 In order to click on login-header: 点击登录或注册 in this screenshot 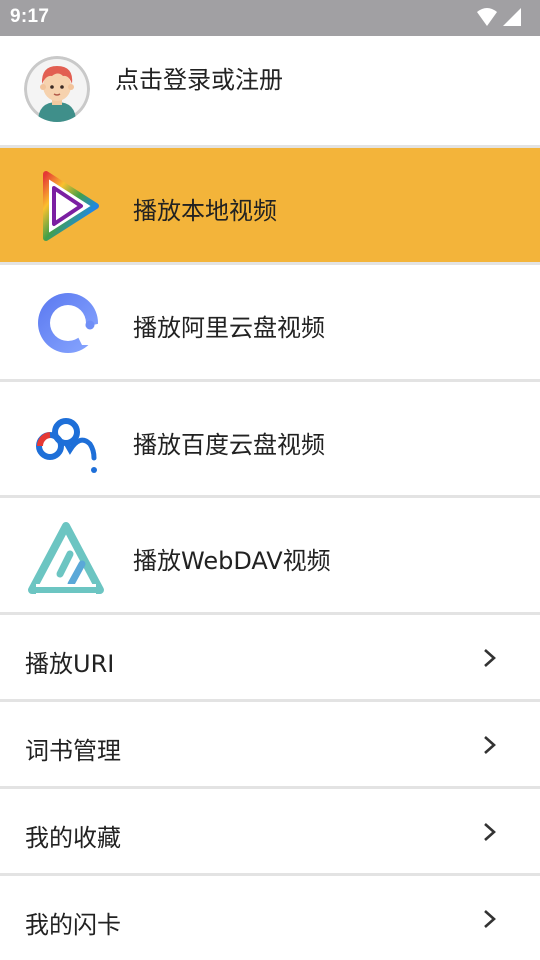, I will do `click(270, 90)`.